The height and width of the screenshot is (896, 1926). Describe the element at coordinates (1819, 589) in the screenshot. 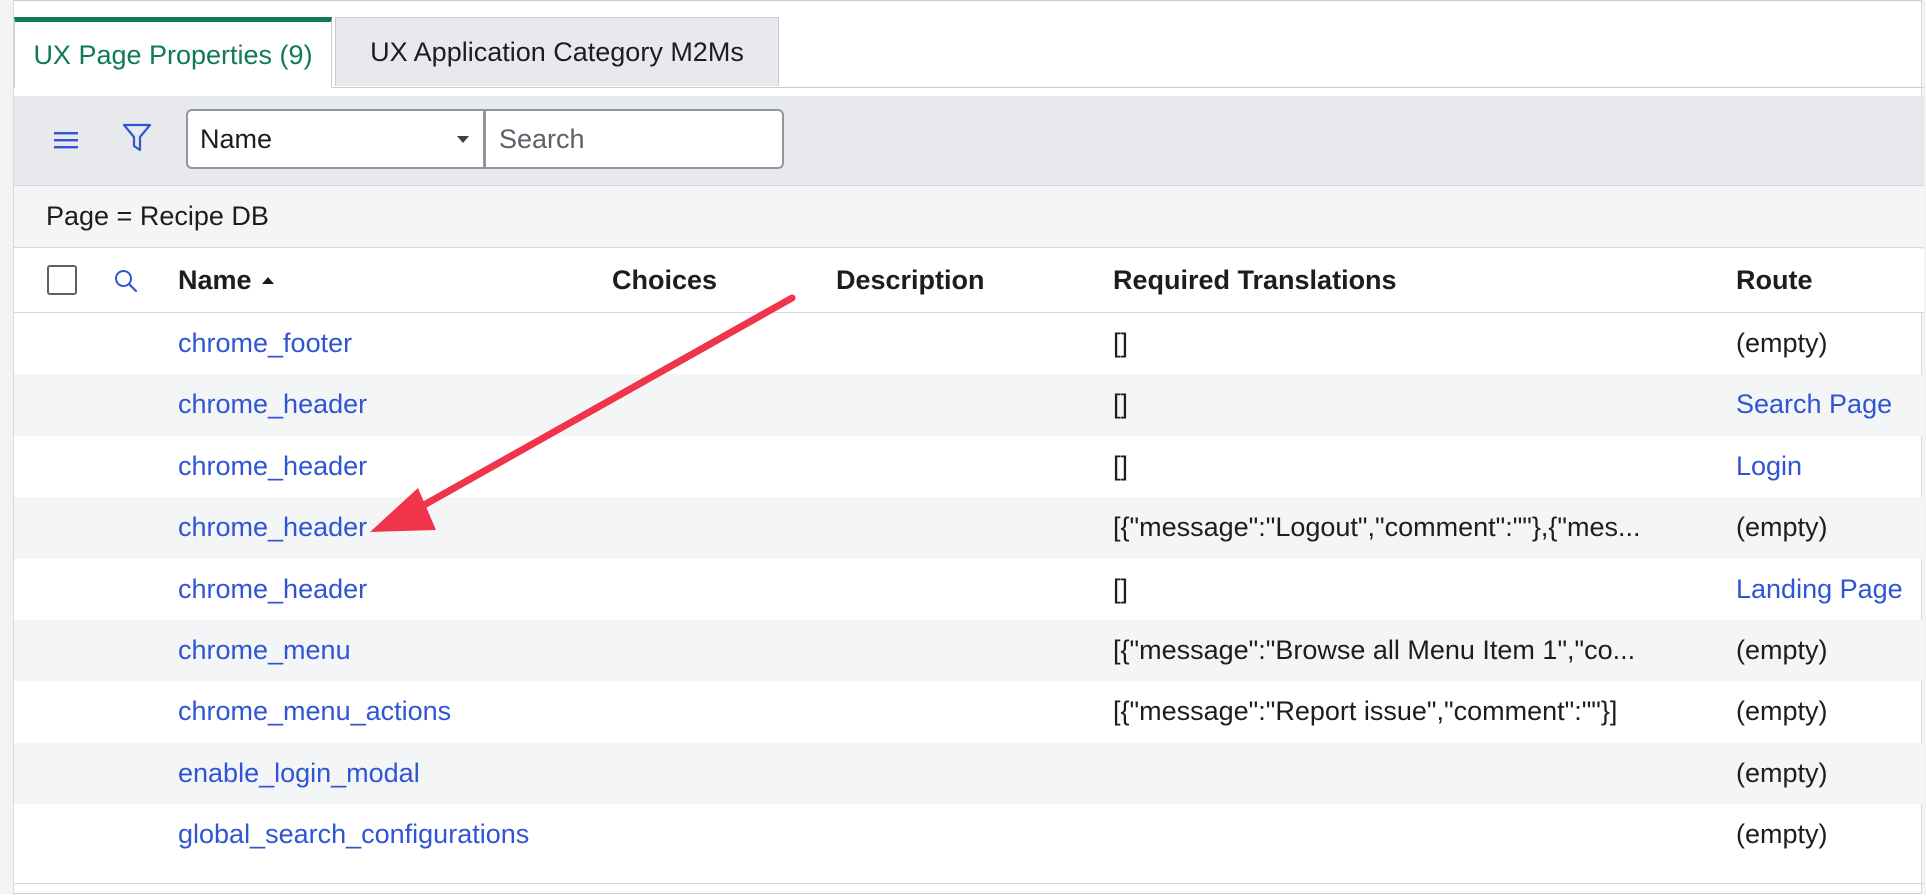

I see `route-link: Landing Page` at that location.